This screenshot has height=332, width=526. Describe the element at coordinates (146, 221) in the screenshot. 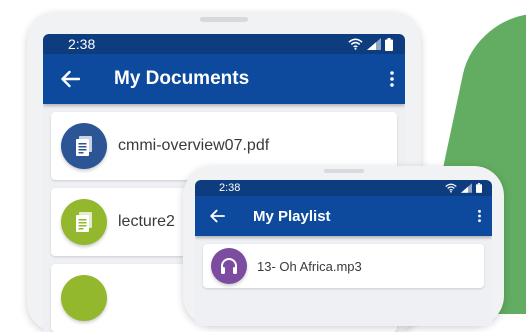

I see `file-name: lecture2` at that location.